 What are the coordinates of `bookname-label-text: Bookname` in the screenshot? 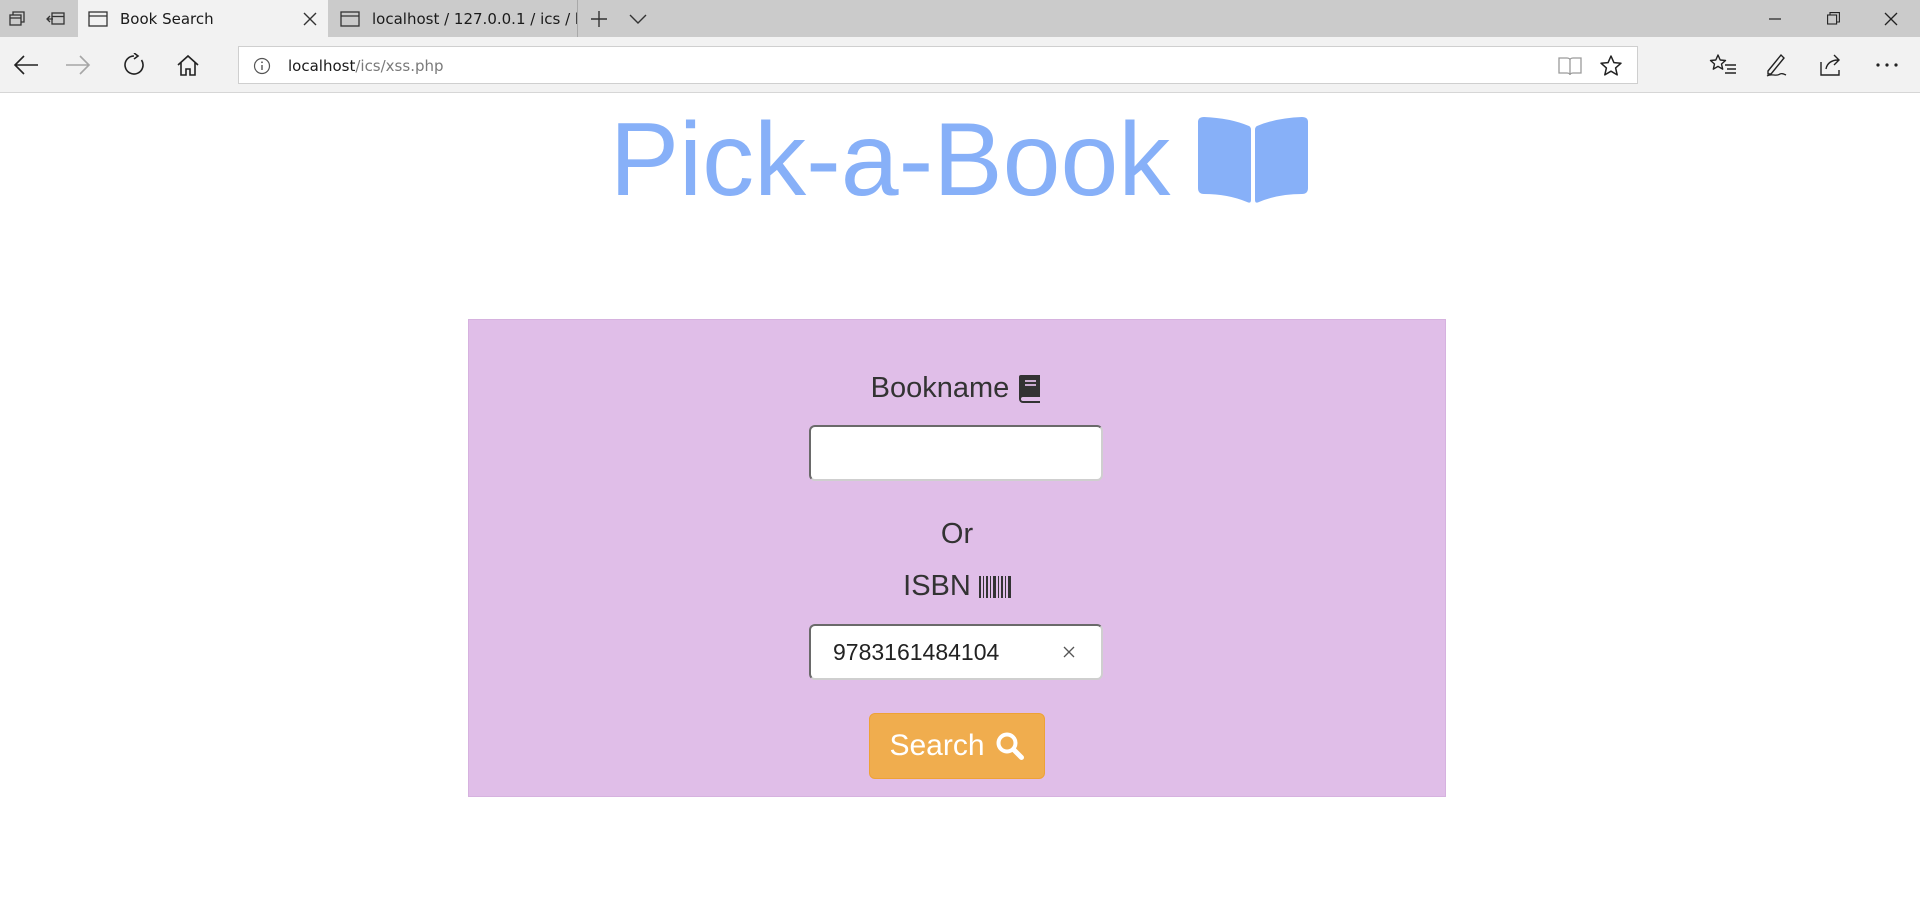 It's located at (940, 388).